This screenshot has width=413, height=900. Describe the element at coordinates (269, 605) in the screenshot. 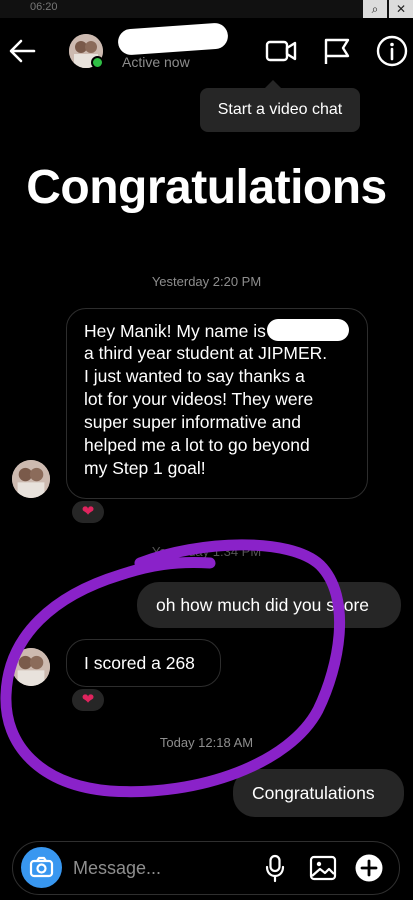

I see `outgoing-message-bubble: oh how much did you score` at that location.